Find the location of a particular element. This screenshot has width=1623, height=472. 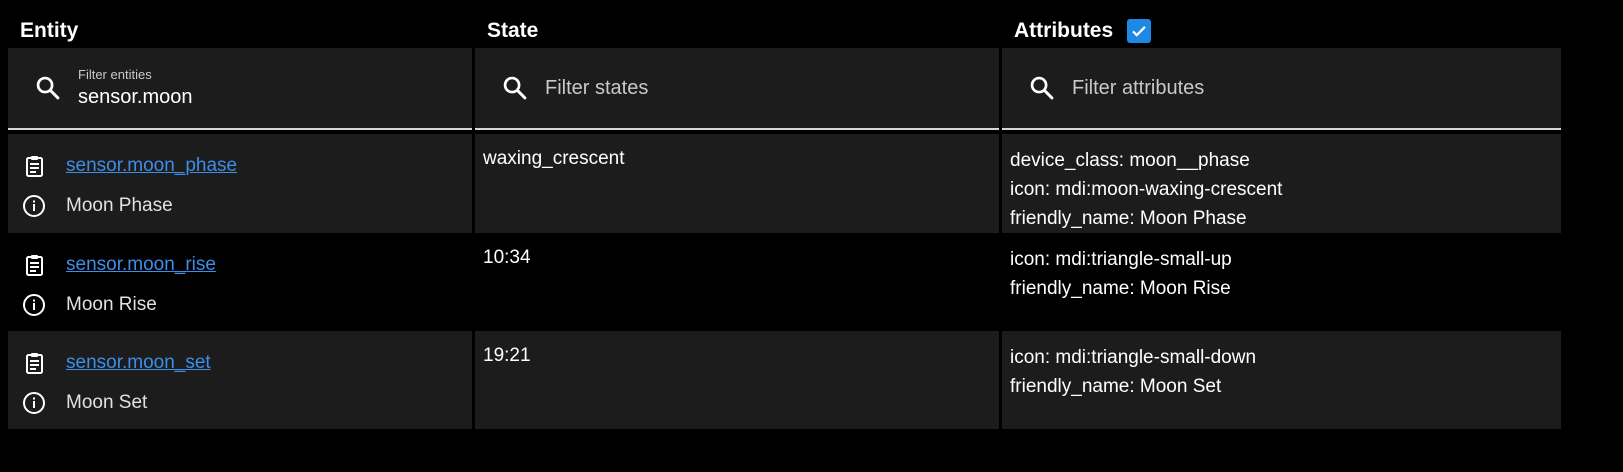

header-entity: Entity is located at coordinates (240, 31).